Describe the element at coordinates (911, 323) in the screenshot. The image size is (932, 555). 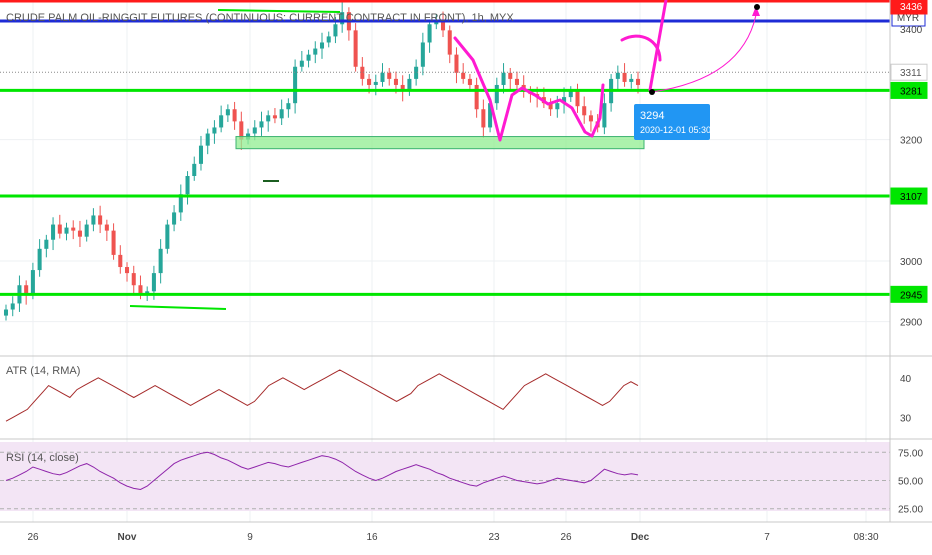
I see `price-tick-label: 2900` at that location.